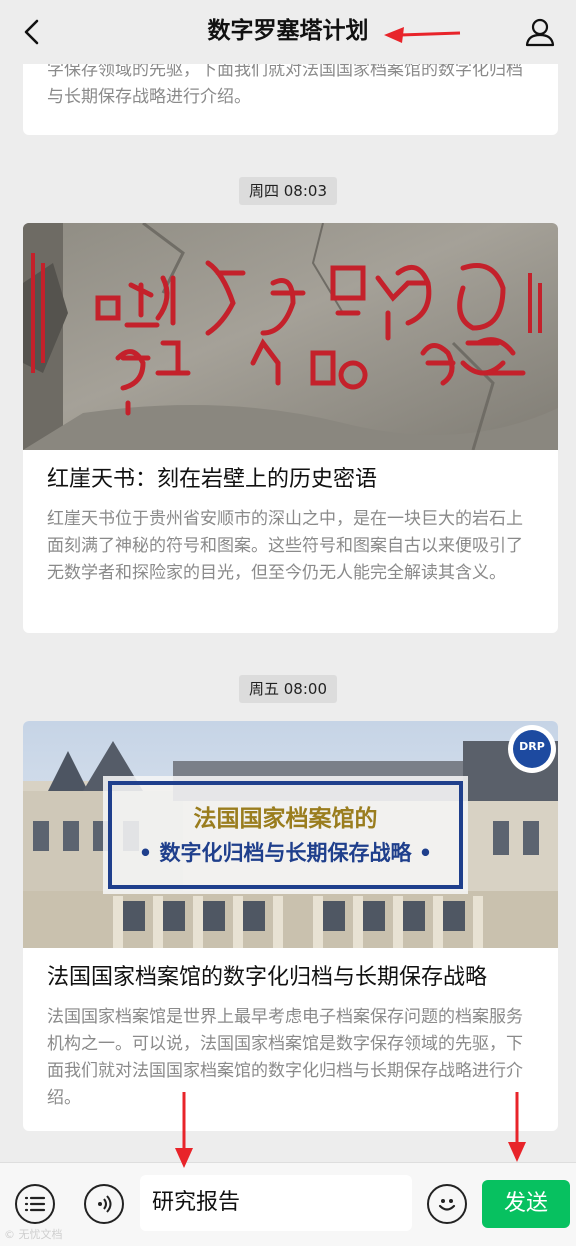 The width and height of the screenshot is (576, 1246). What do you see at coordinates (285, 853) in the screenshot?
I see `cover-title-line2: • 数字化归档与长期保存战略 •` at bounding box center [285, 853].